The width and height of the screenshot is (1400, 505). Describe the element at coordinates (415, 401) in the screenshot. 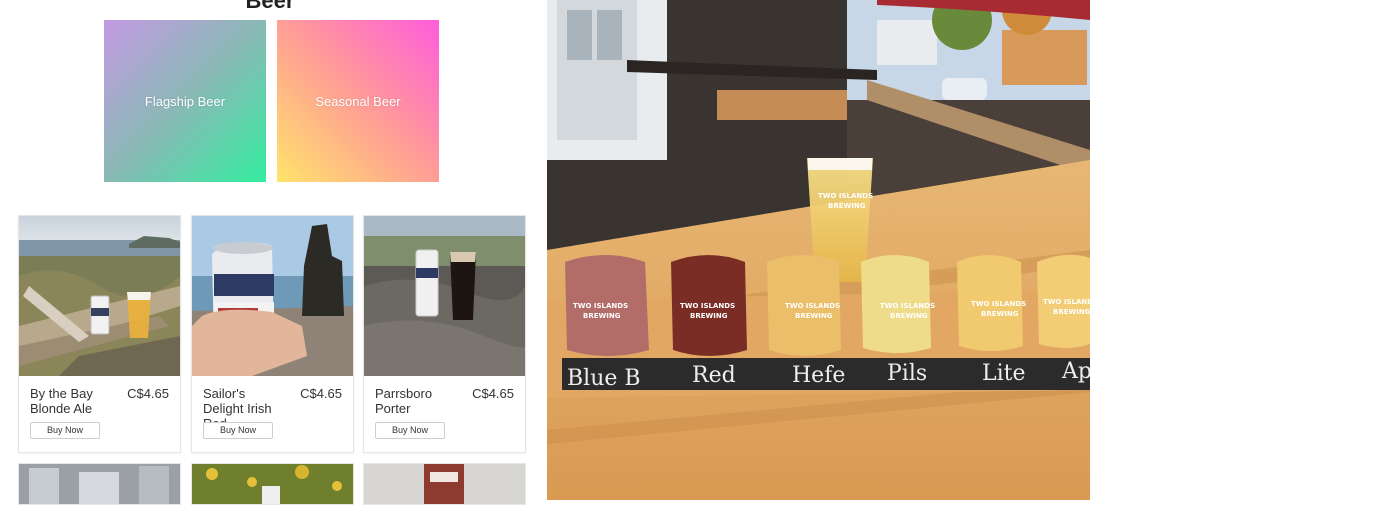

I see `product-name: Parrsboro Porter` at that location.